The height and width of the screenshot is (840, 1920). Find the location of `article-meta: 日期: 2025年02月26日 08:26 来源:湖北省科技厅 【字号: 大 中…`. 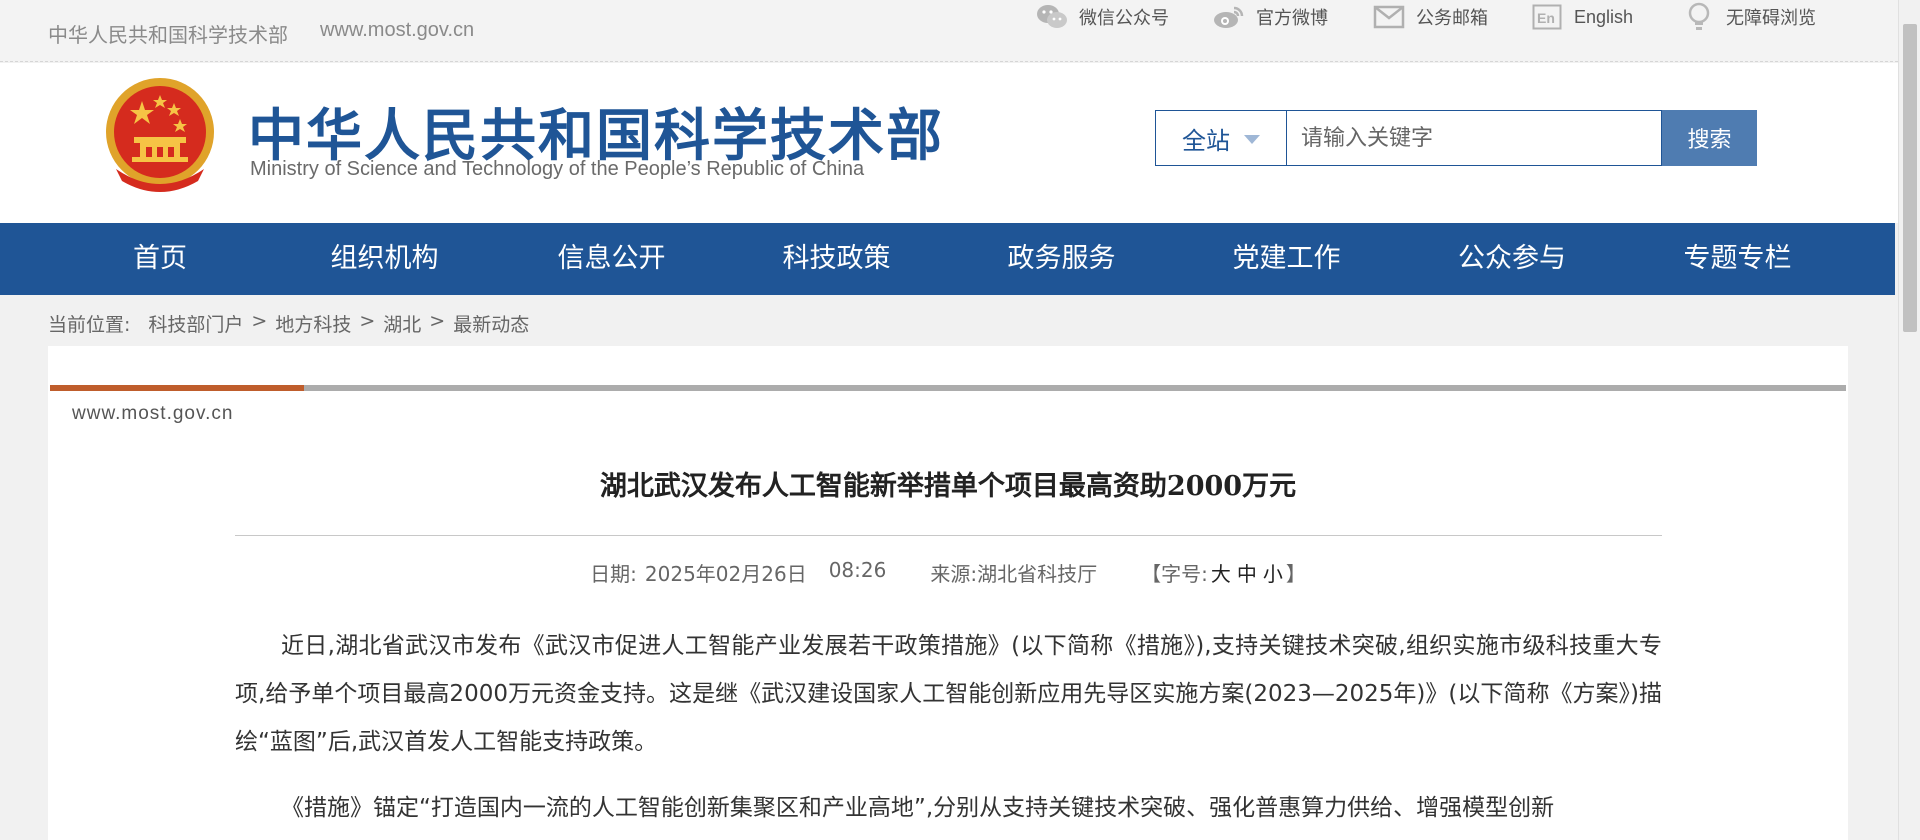

article-meta: 日期: 2025年02月26日 08:26 来源:湖北省科技厅 【字号: 大 中… is located at coordinates (948, 572).